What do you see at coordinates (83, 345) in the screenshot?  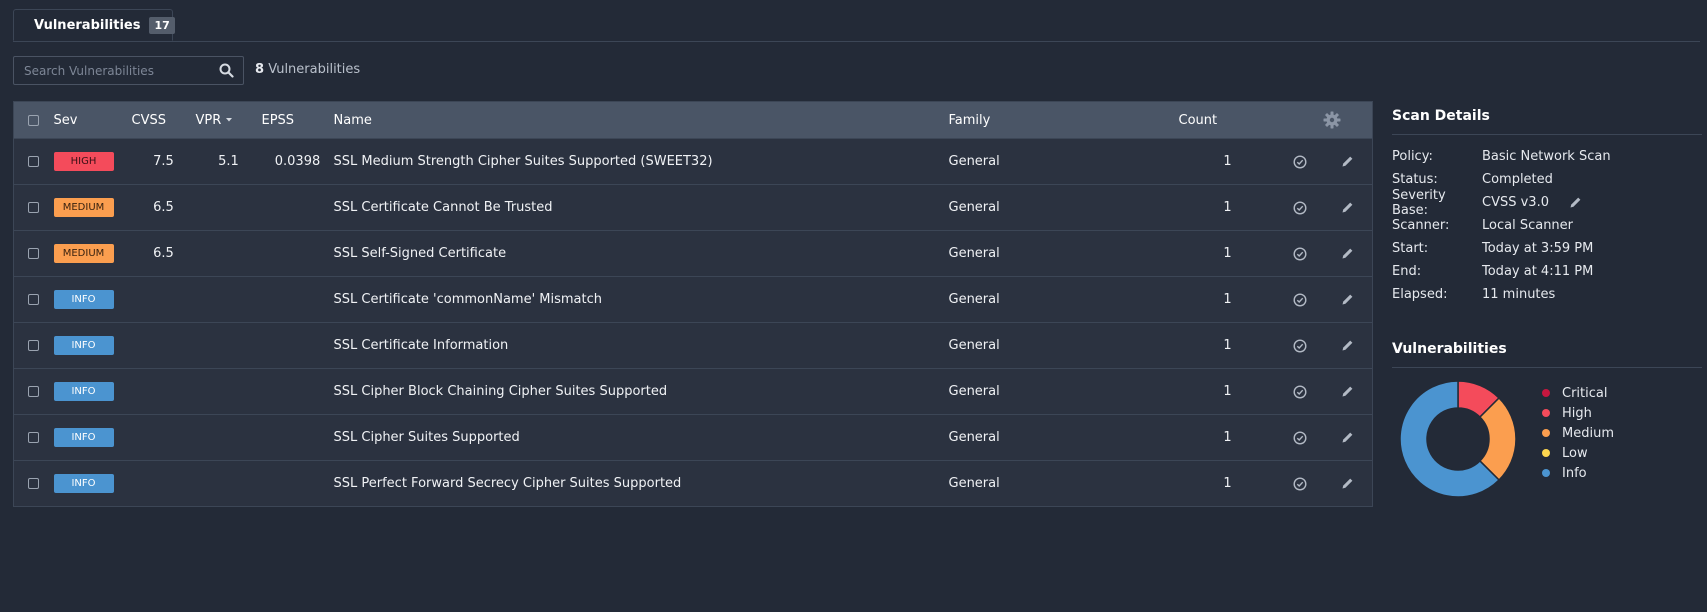 I see `severity-badge: INFO` at bounding box center [83, 345].